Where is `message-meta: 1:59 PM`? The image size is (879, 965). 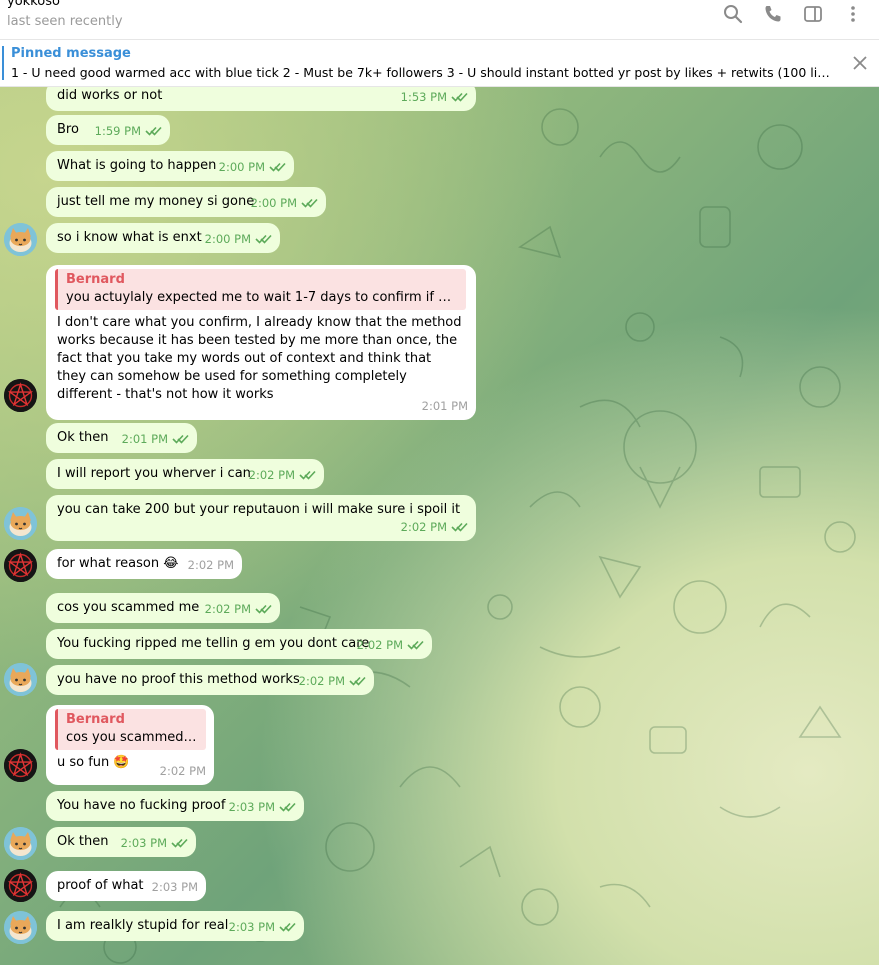 message-meta: 1:59 PM is located at coordinates (128, 131).